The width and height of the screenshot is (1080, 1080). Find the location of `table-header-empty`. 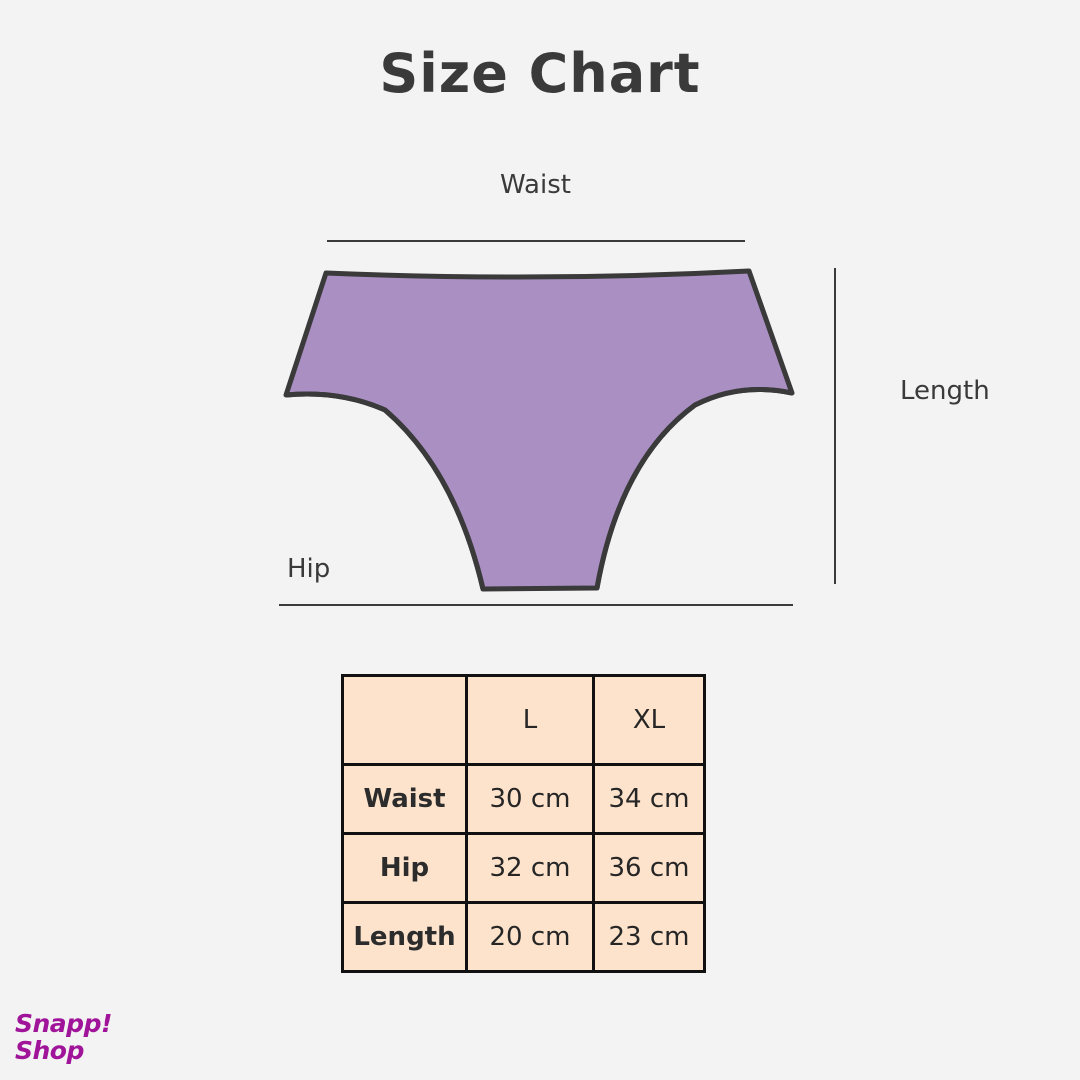

table-header-empty is located at coordinates (404, 720).